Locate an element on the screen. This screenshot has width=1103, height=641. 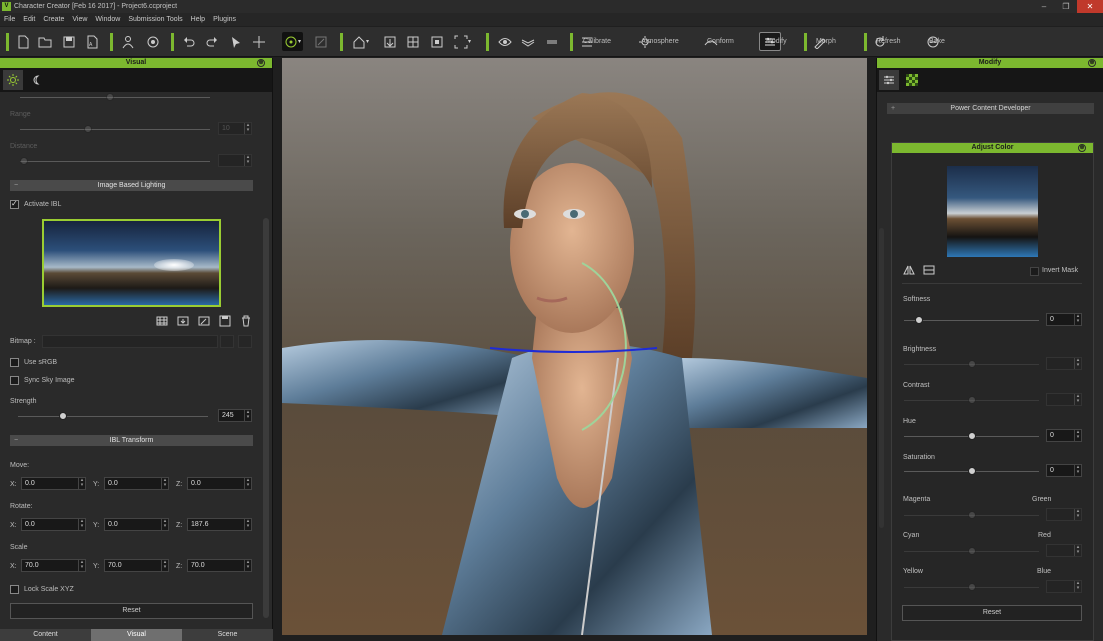
character-icon is located at coordinates (128, 41).